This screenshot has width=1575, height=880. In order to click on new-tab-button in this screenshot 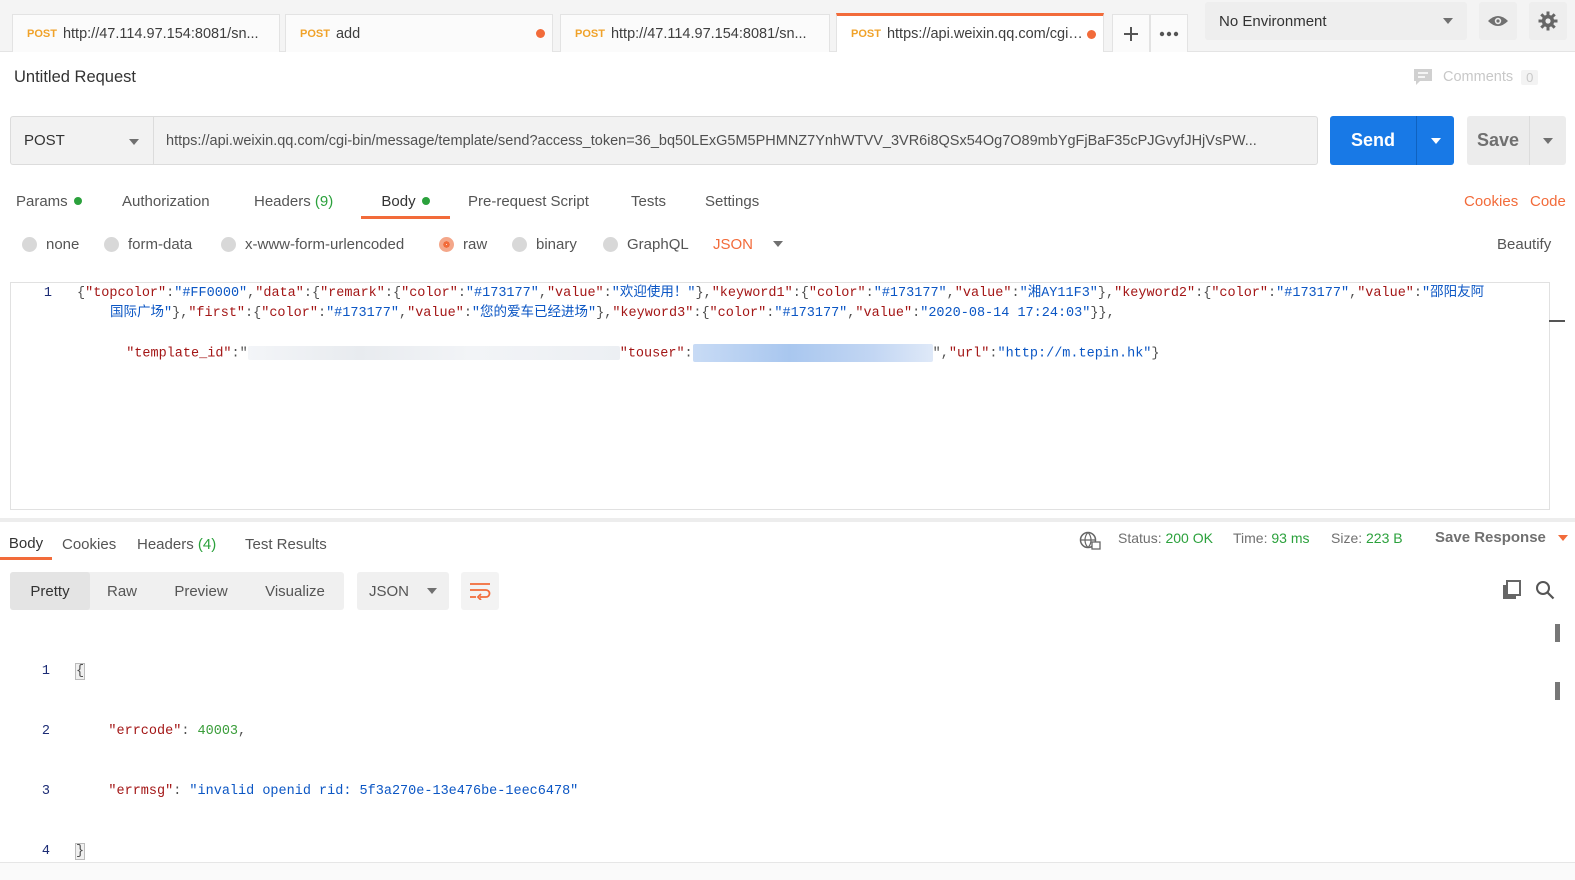, I will do `click(1131, 33)`.